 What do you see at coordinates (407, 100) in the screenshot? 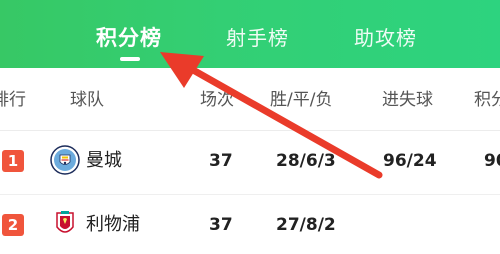
I see `col-goals: 进失球` at bounding box center [407, 100].